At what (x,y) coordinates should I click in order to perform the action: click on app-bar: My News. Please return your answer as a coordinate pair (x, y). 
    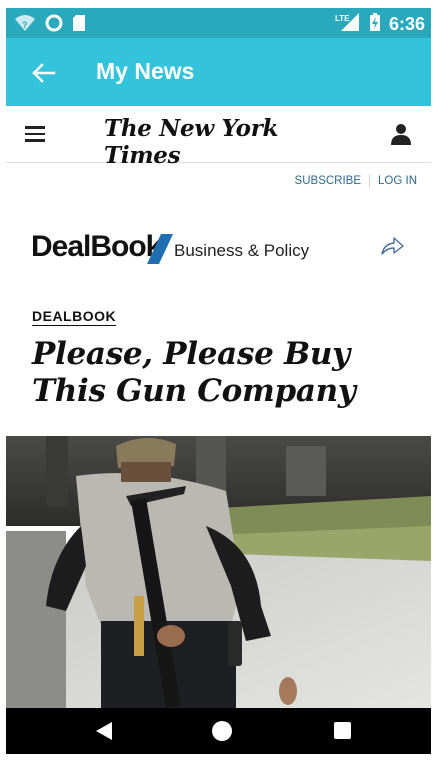
    Looking at the image, I should click on (218, 72).